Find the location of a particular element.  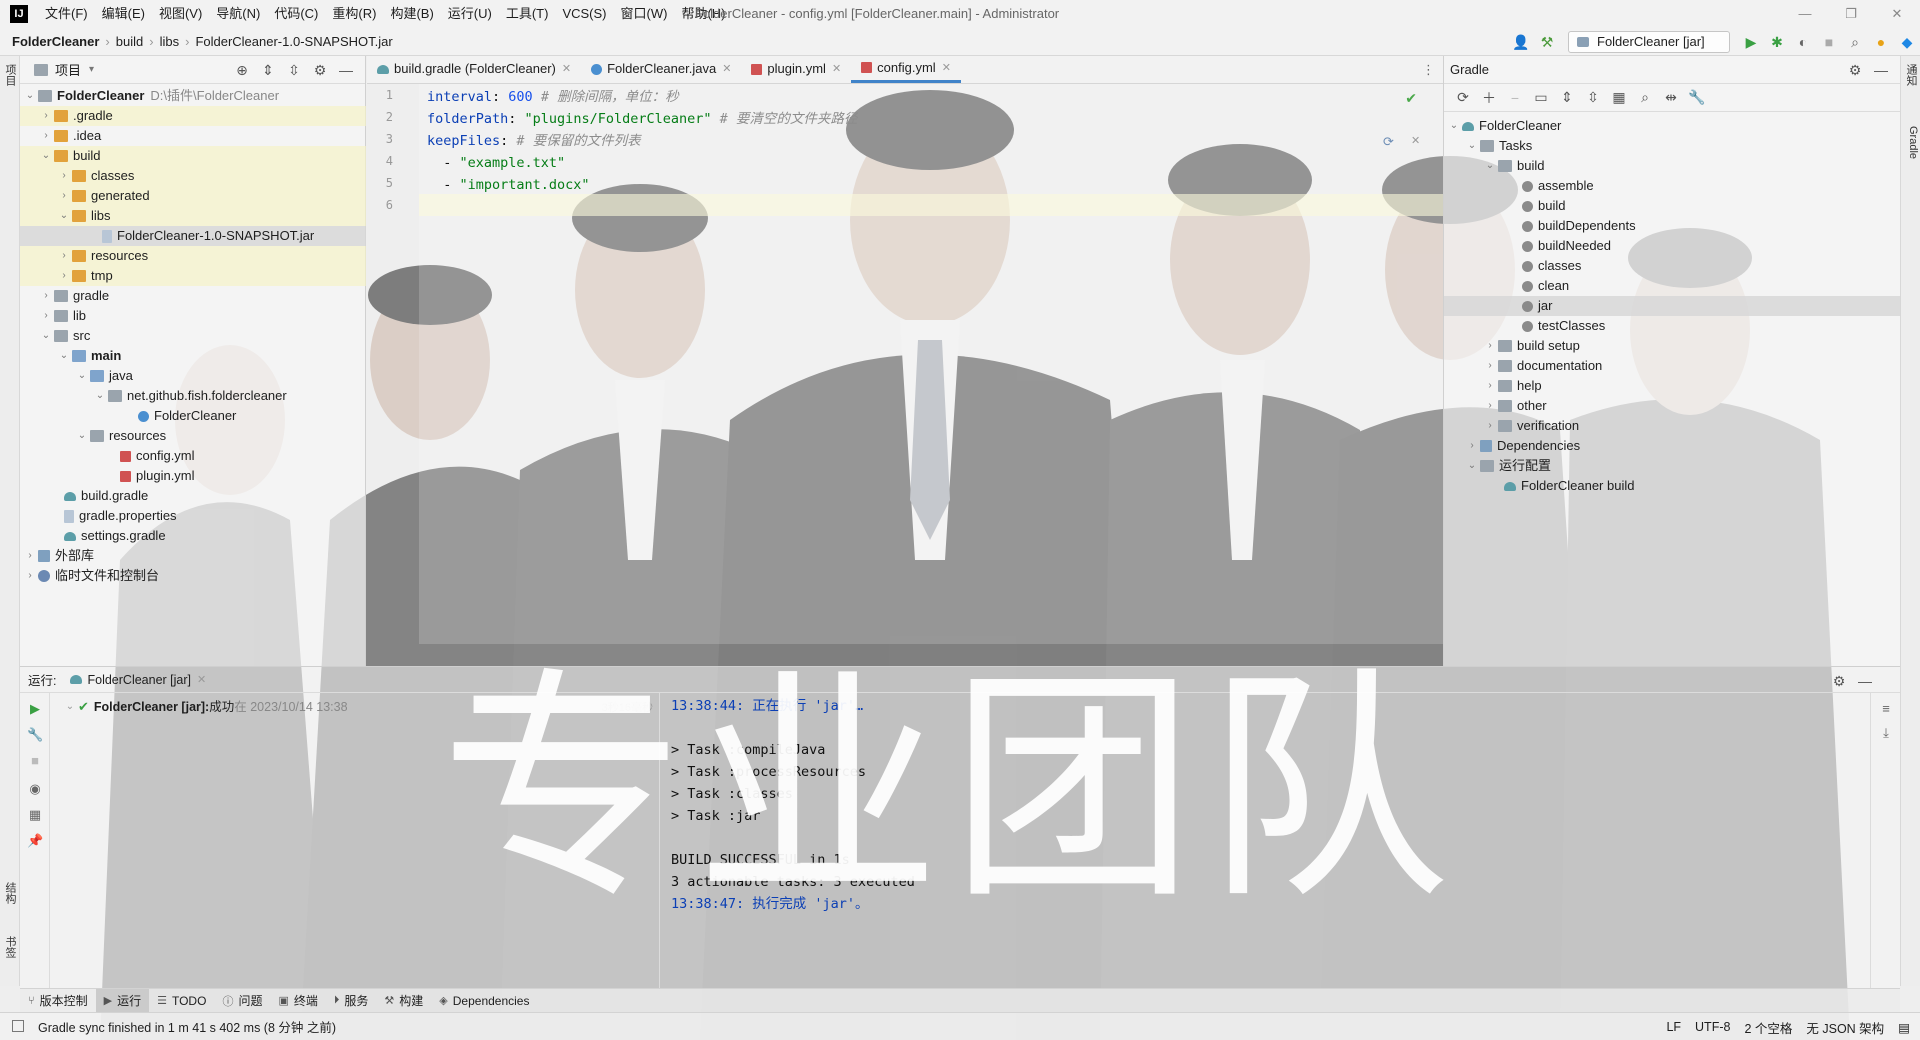

breadcrumb-libs: libs is located at coordinates (167, 41).